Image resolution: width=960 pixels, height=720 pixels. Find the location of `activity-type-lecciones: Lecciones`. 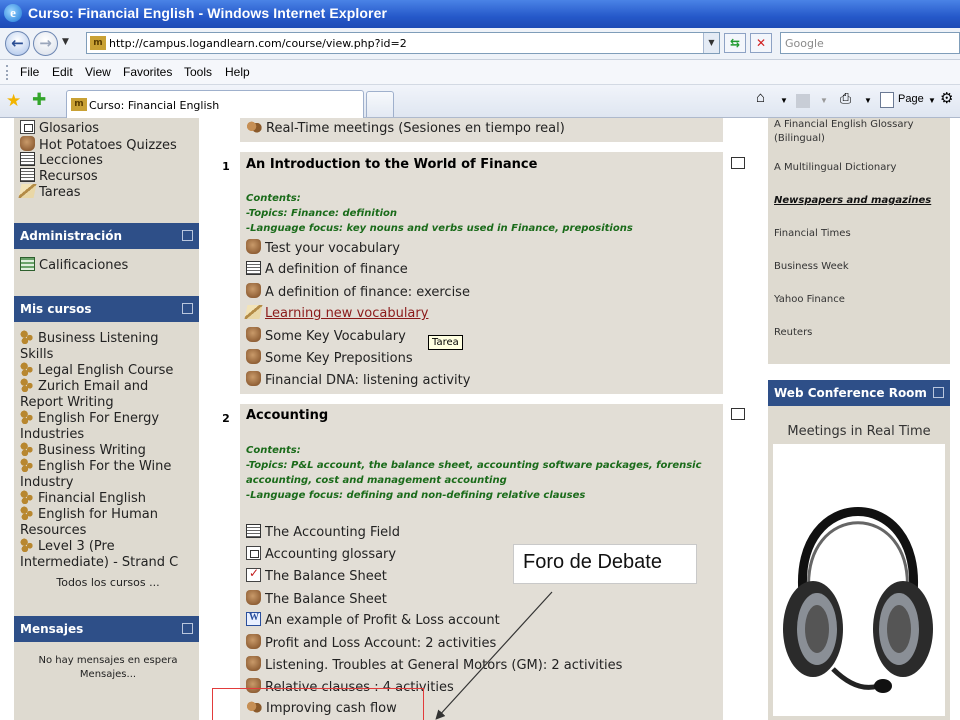

activity-type-lecciones: Lecciones is located at coordinates (108, 160).